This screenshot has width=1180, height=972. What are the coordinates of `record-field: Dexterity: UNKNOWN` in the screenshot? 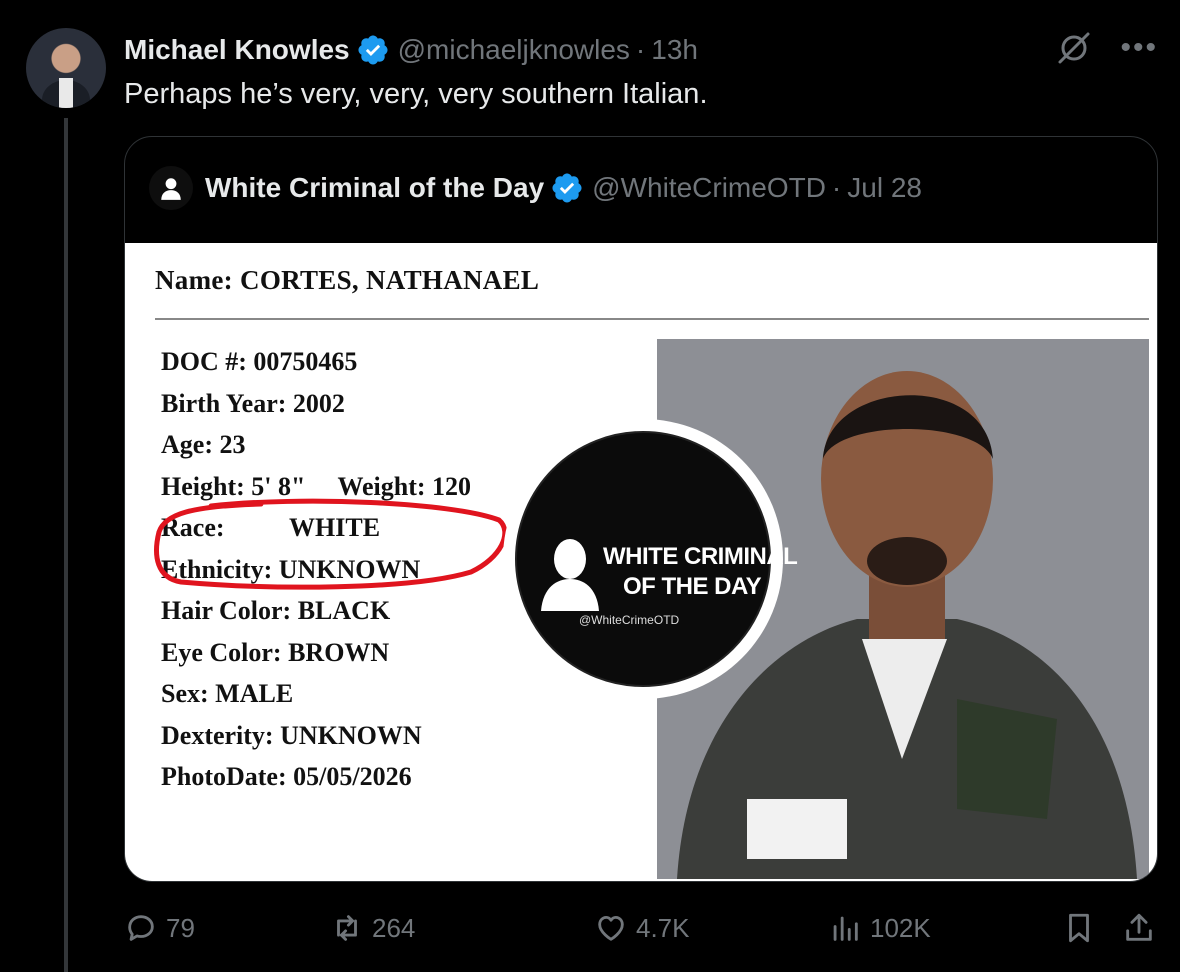 It's located at (291, 735).